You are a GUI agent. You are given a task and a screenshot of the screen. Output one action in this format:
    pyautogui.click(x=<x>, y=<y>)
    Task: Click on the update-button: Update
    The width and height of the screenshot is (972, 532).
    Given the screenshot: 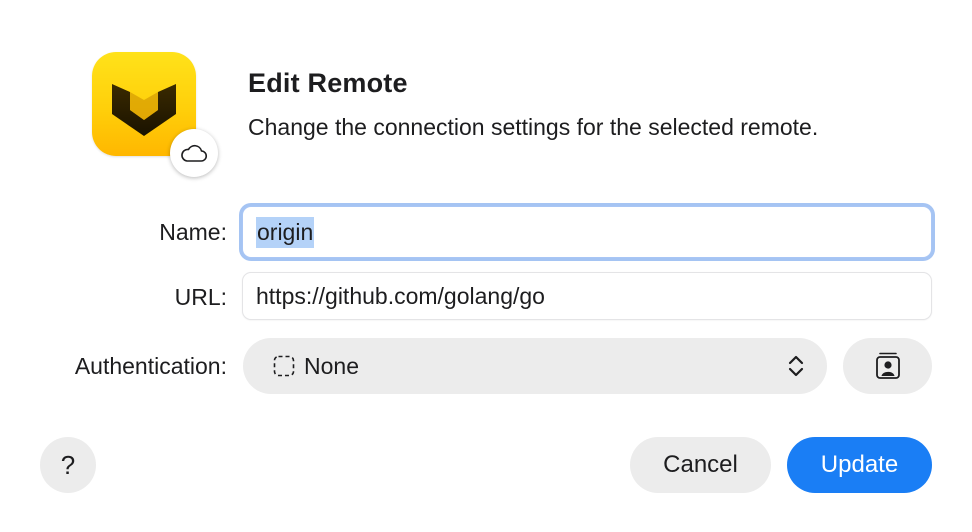 What is the action you would take?
    pyautogui.click(x=859, y=465)
    